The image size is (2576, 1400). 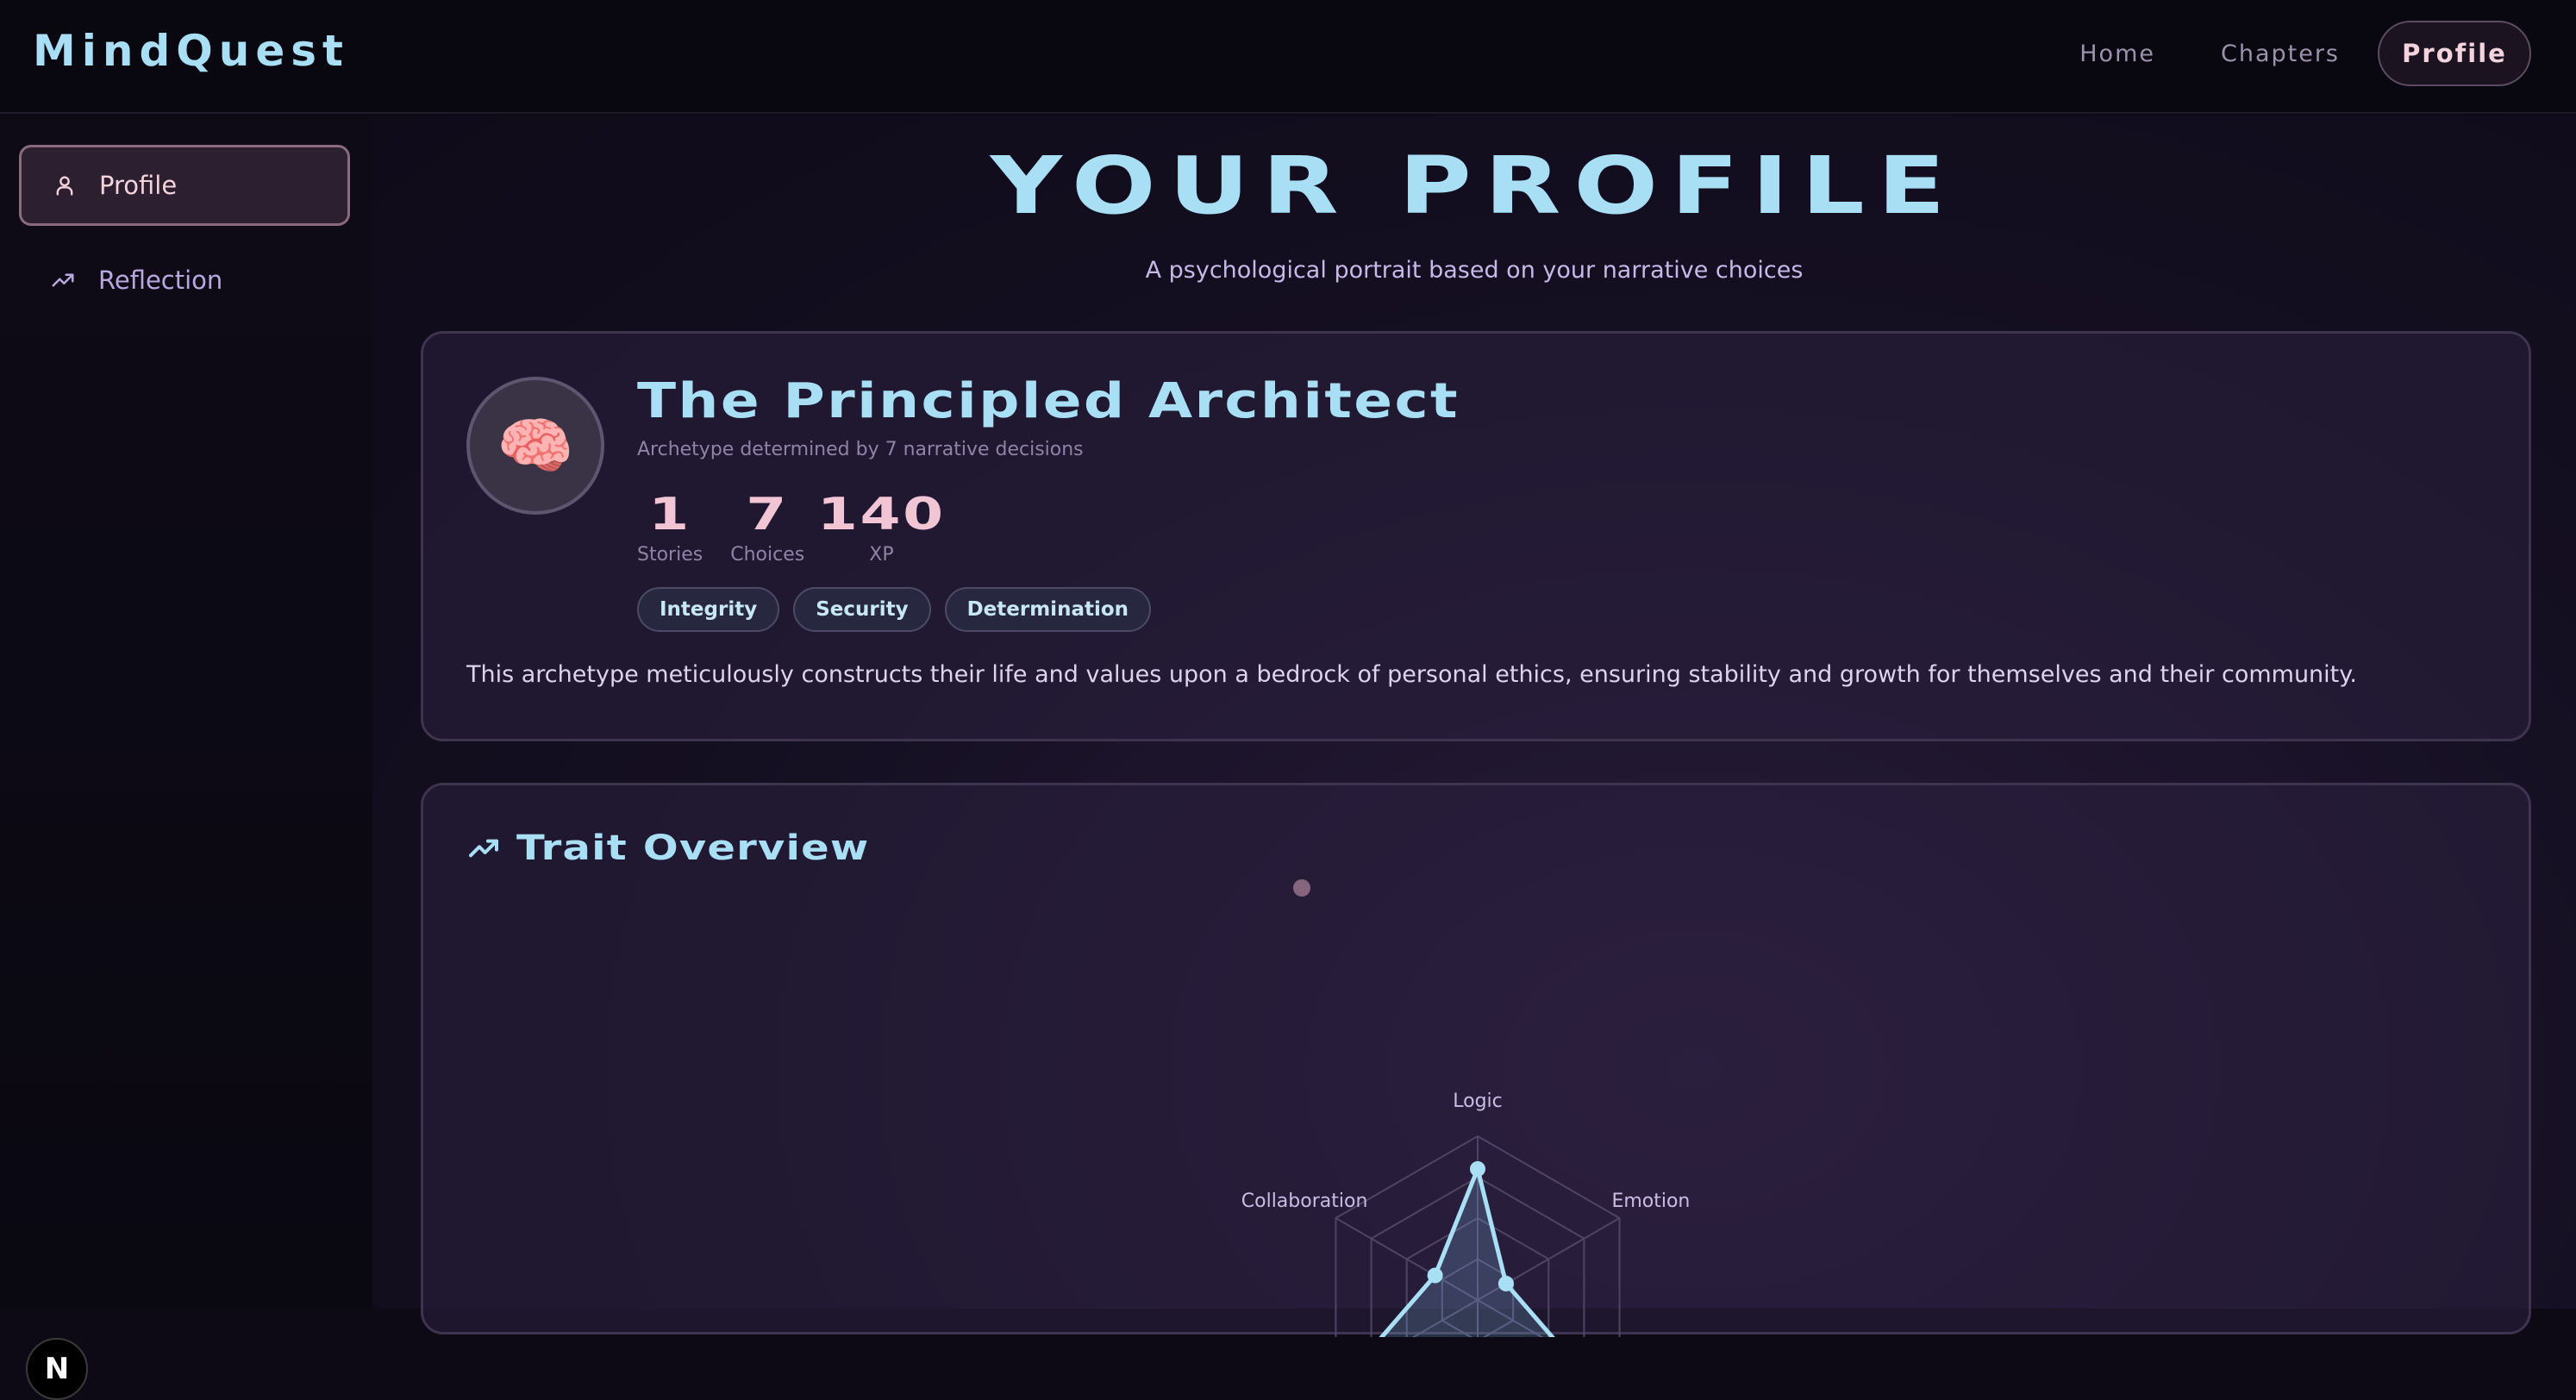 I want to click on stat-value: 1, so click(x=669, y=515).